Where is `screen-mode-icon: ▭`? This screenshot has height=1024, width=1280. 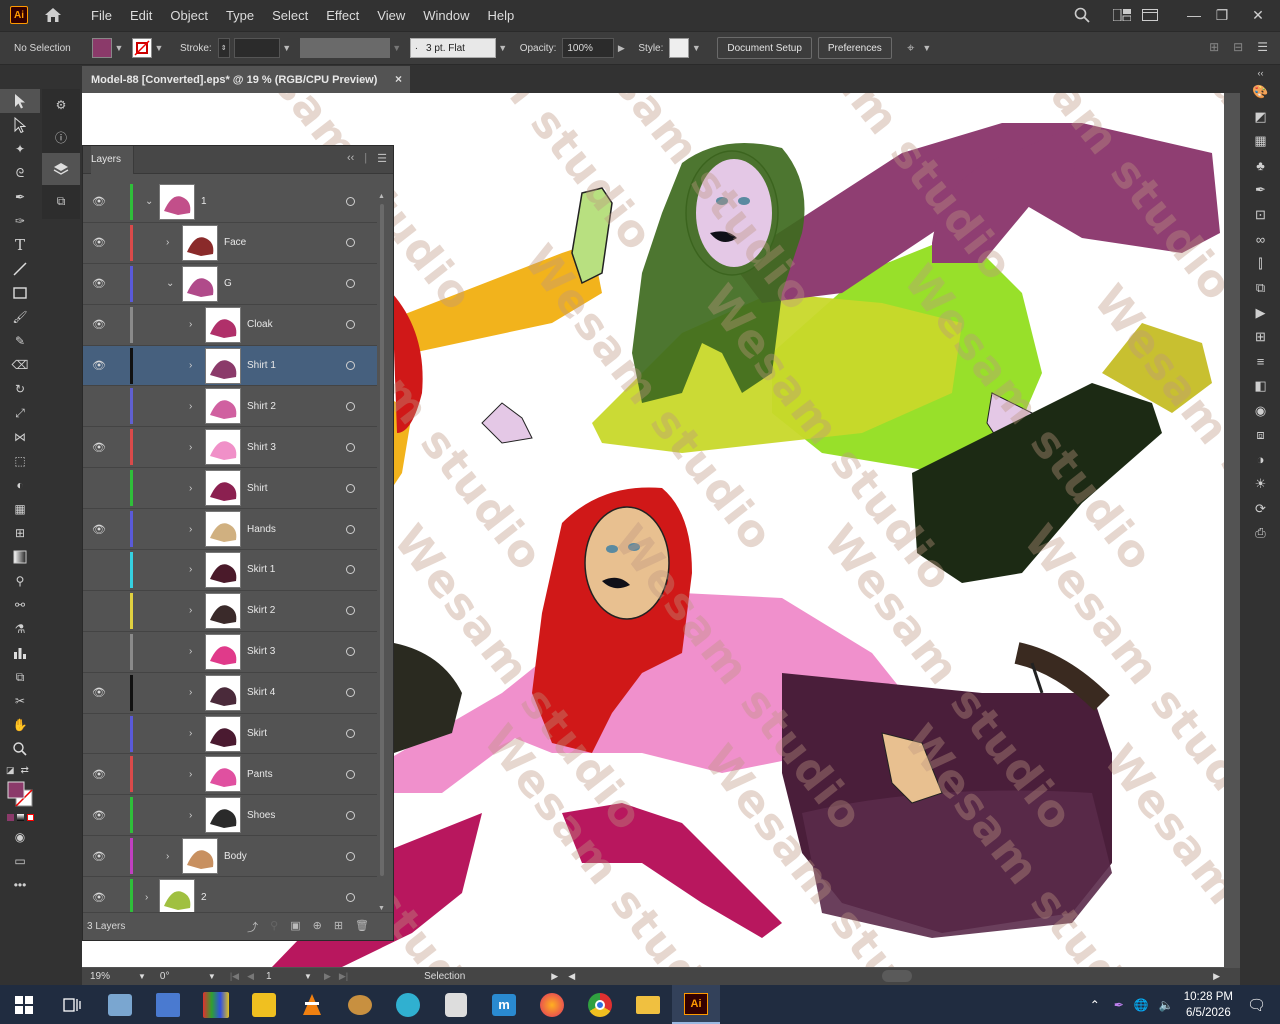
screen-mode-icon: ▭ is located at coordinates (20, 861).